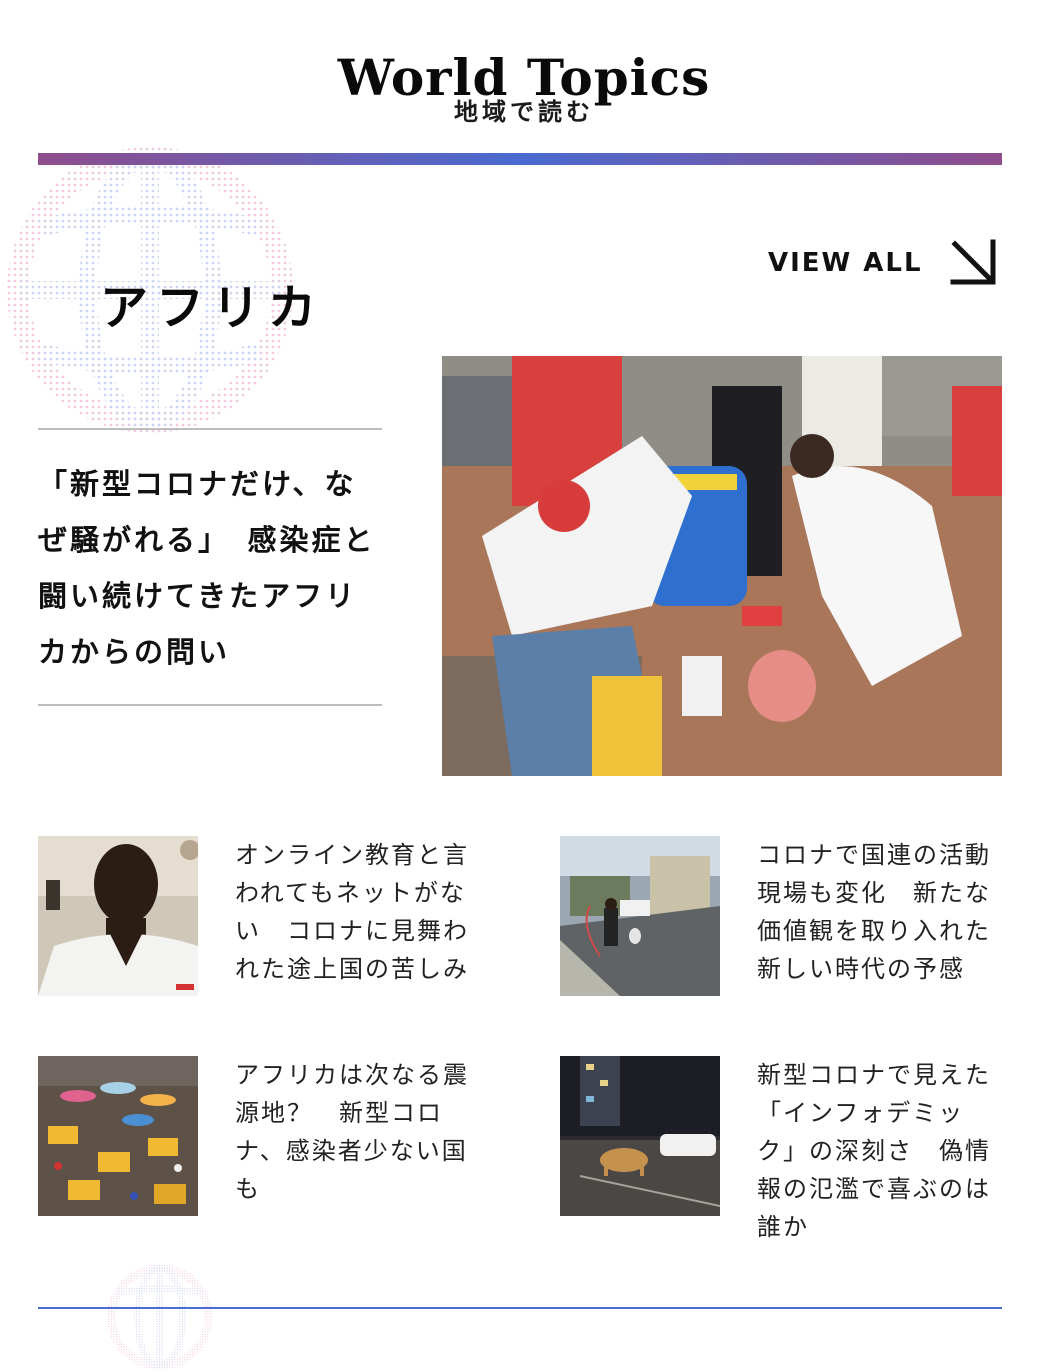 Image resolution: width=1048 pixels, height=1372 pixels. I want to click on article-title: アフリカは次なる震源地？ 新型コロナ、感染者少ない国も, so click(352, 1132).